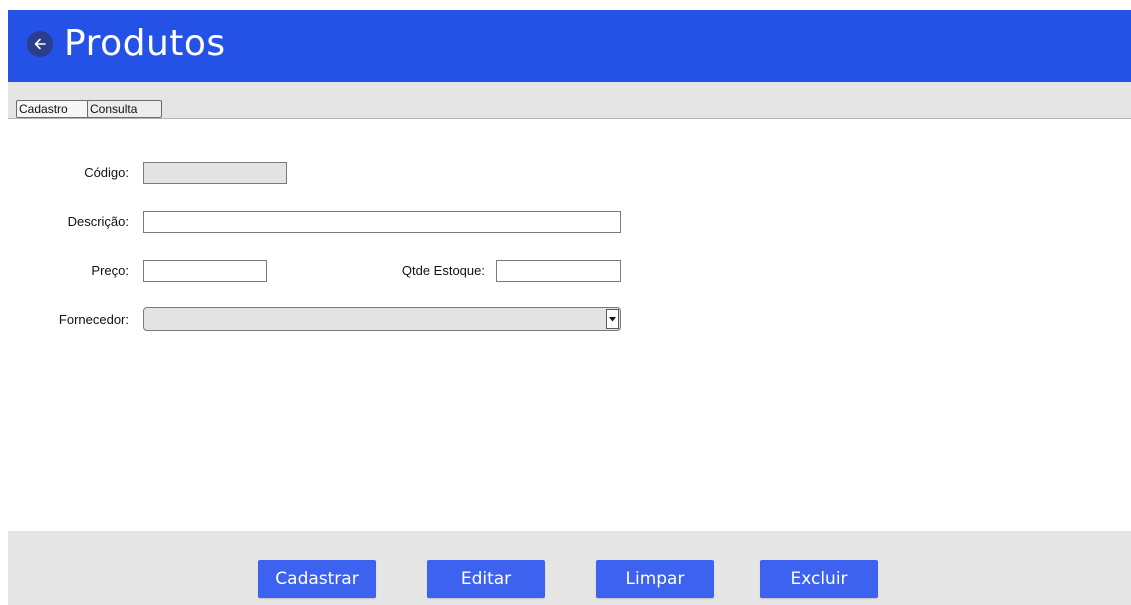 The image size is (1131, 605). Describe the element at coordinates (486, 579) in the screenshot. I see `editar-button: Editar` at that location.